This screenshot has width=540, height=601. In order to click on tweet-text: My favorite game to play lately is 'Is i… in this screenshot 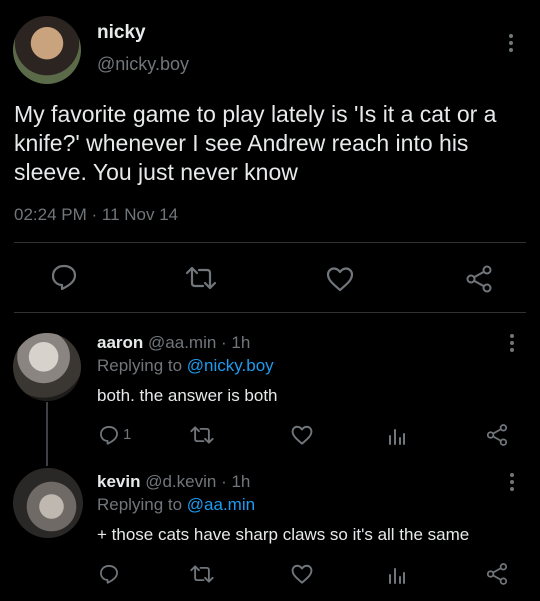, I will do `click(255, 143)`.